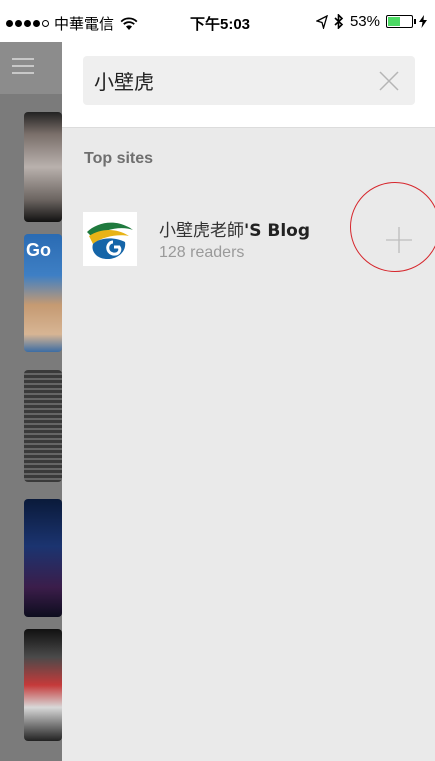 This screenshot has height=761, width=435. I want to click on site-name-bold: 'S Blog, so click(277, 231).